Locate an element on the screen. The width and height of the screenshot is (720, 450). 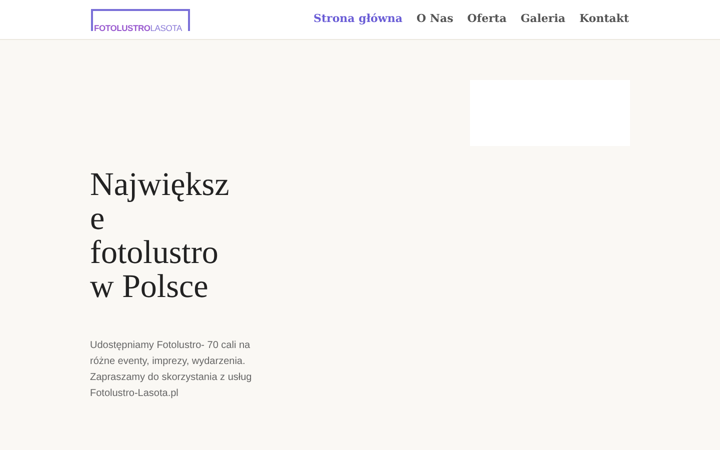
nav-link: O Nas is located at coordinates (435, 19).